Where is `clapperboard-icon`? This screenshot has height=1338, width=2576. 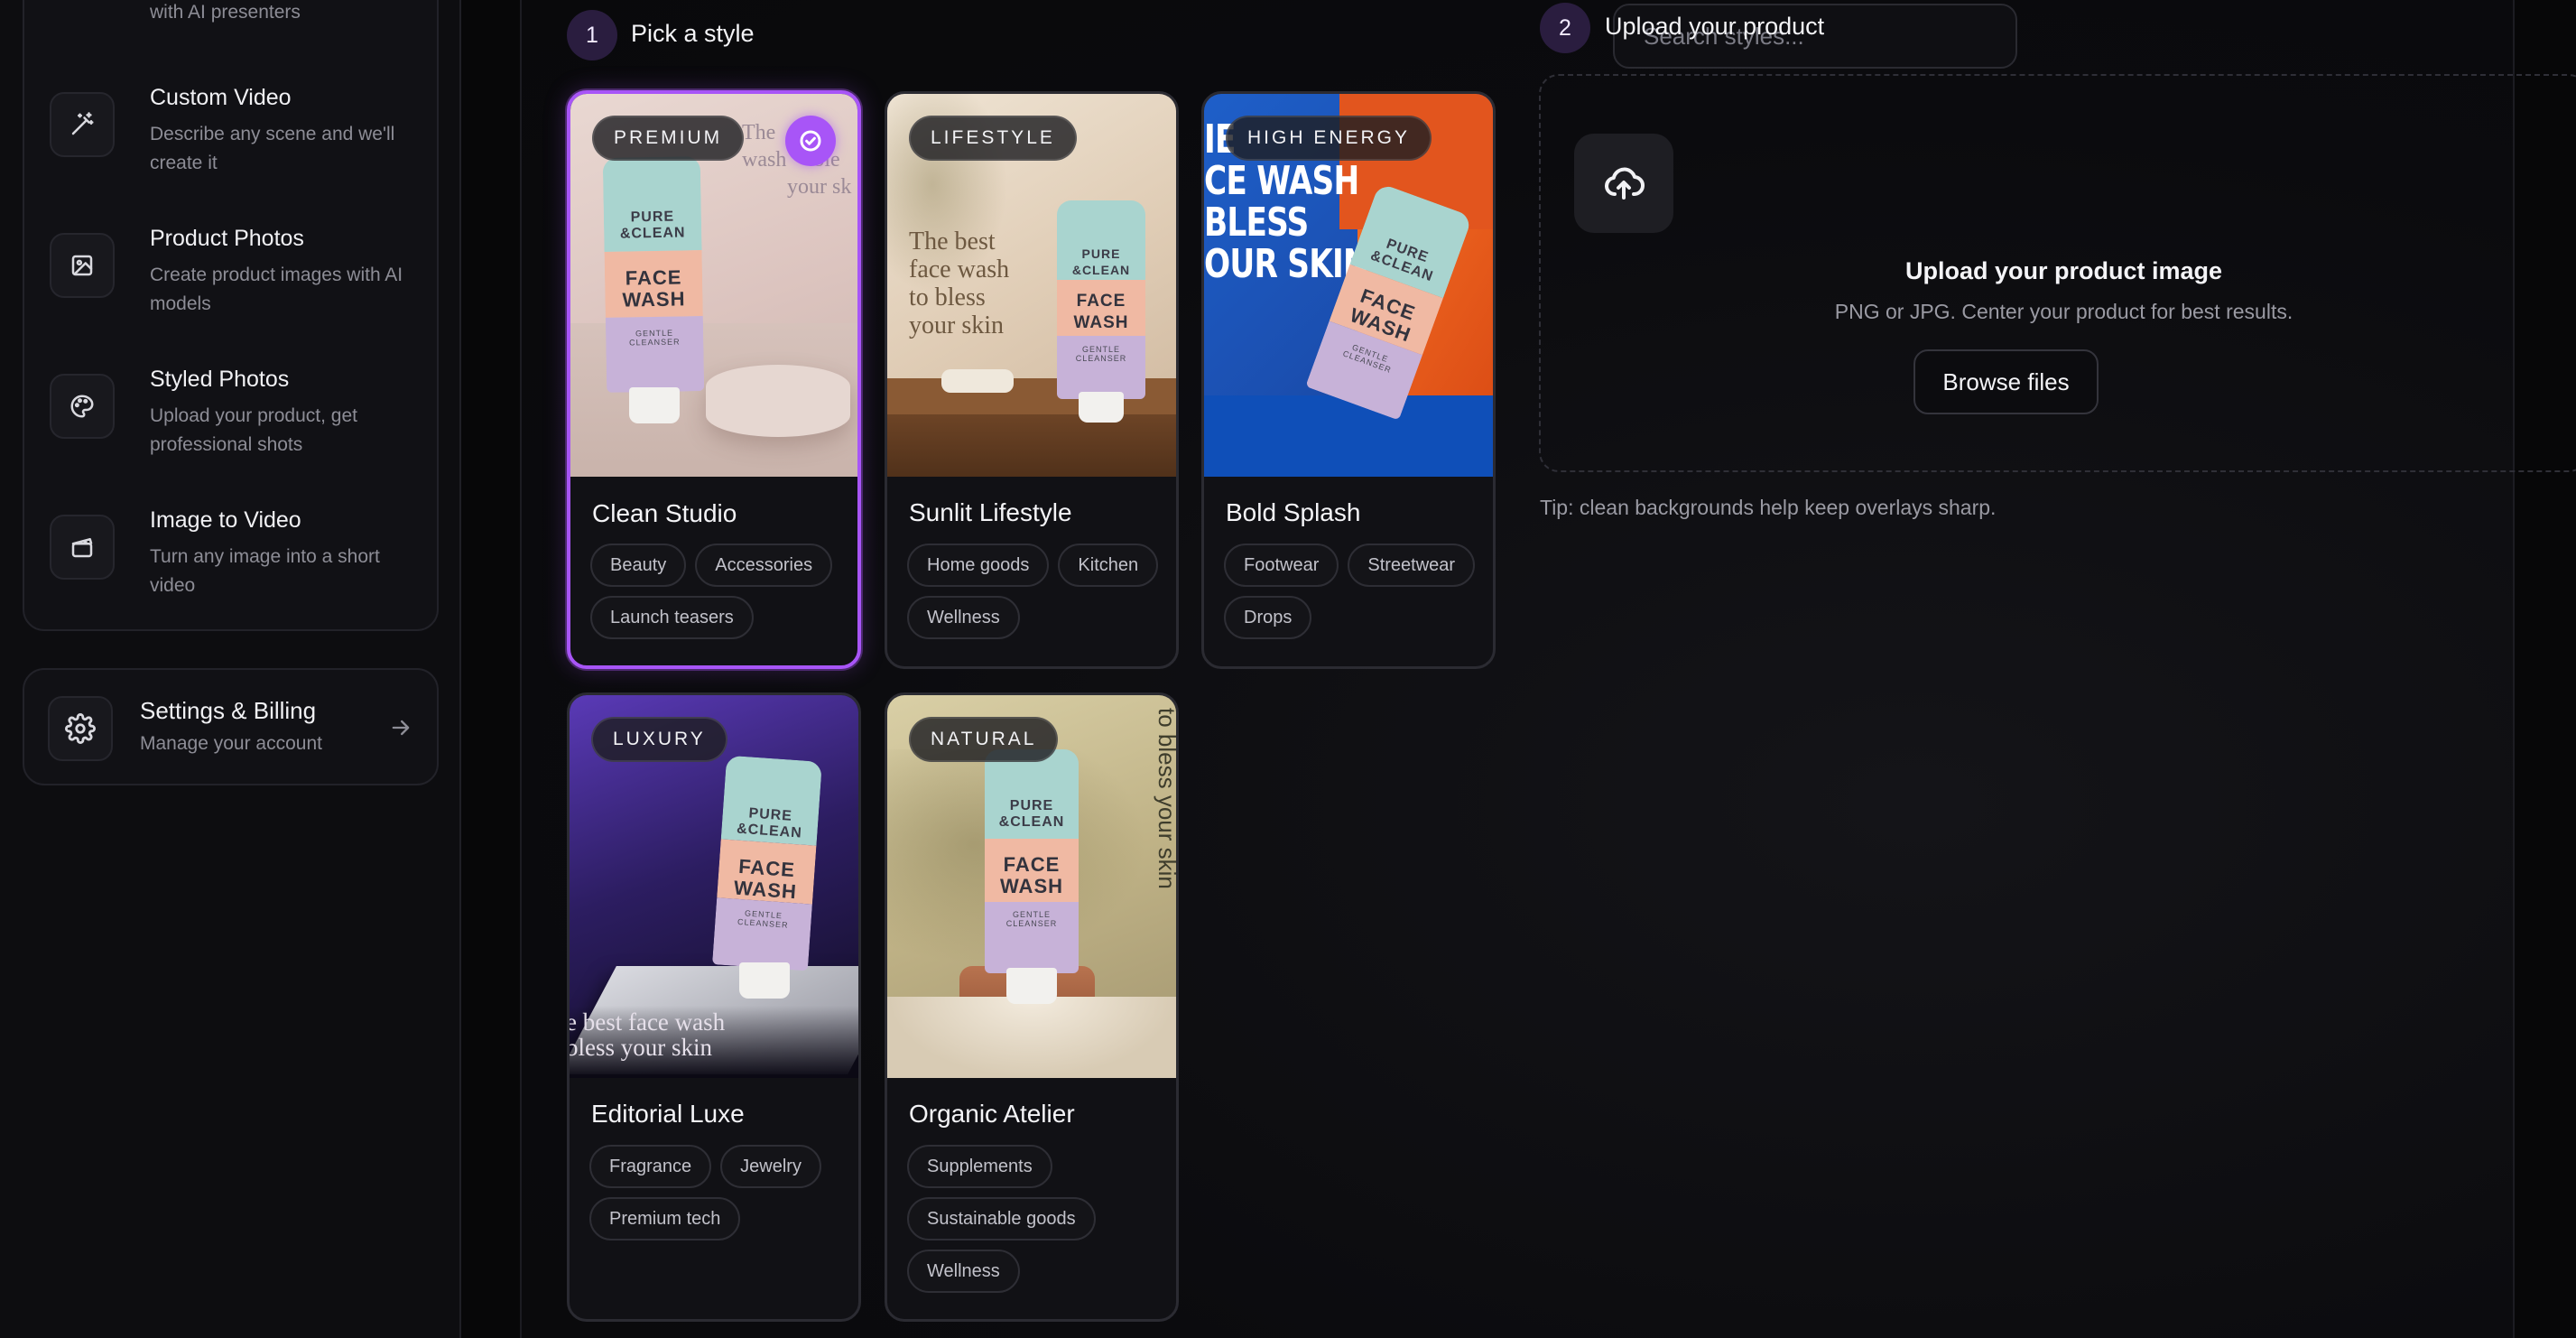 clapperboard-icon is located at coordinates (82, 548).